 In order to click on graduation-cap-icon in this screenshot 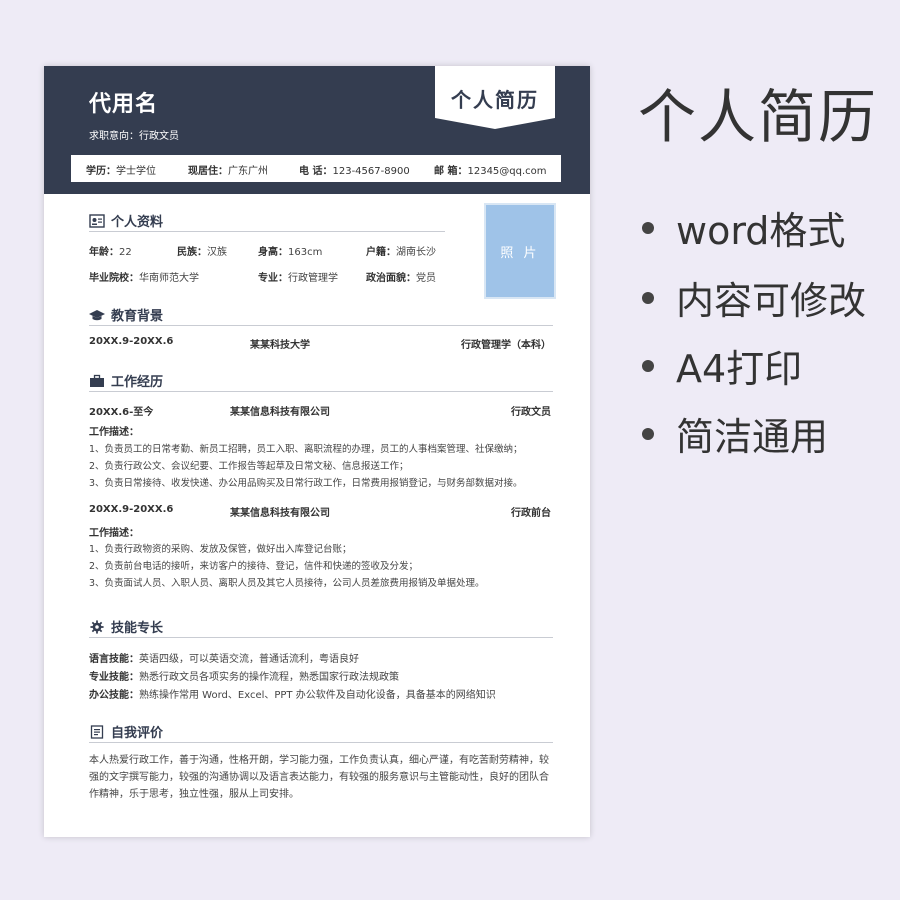, I will do `click(97, 314)`.